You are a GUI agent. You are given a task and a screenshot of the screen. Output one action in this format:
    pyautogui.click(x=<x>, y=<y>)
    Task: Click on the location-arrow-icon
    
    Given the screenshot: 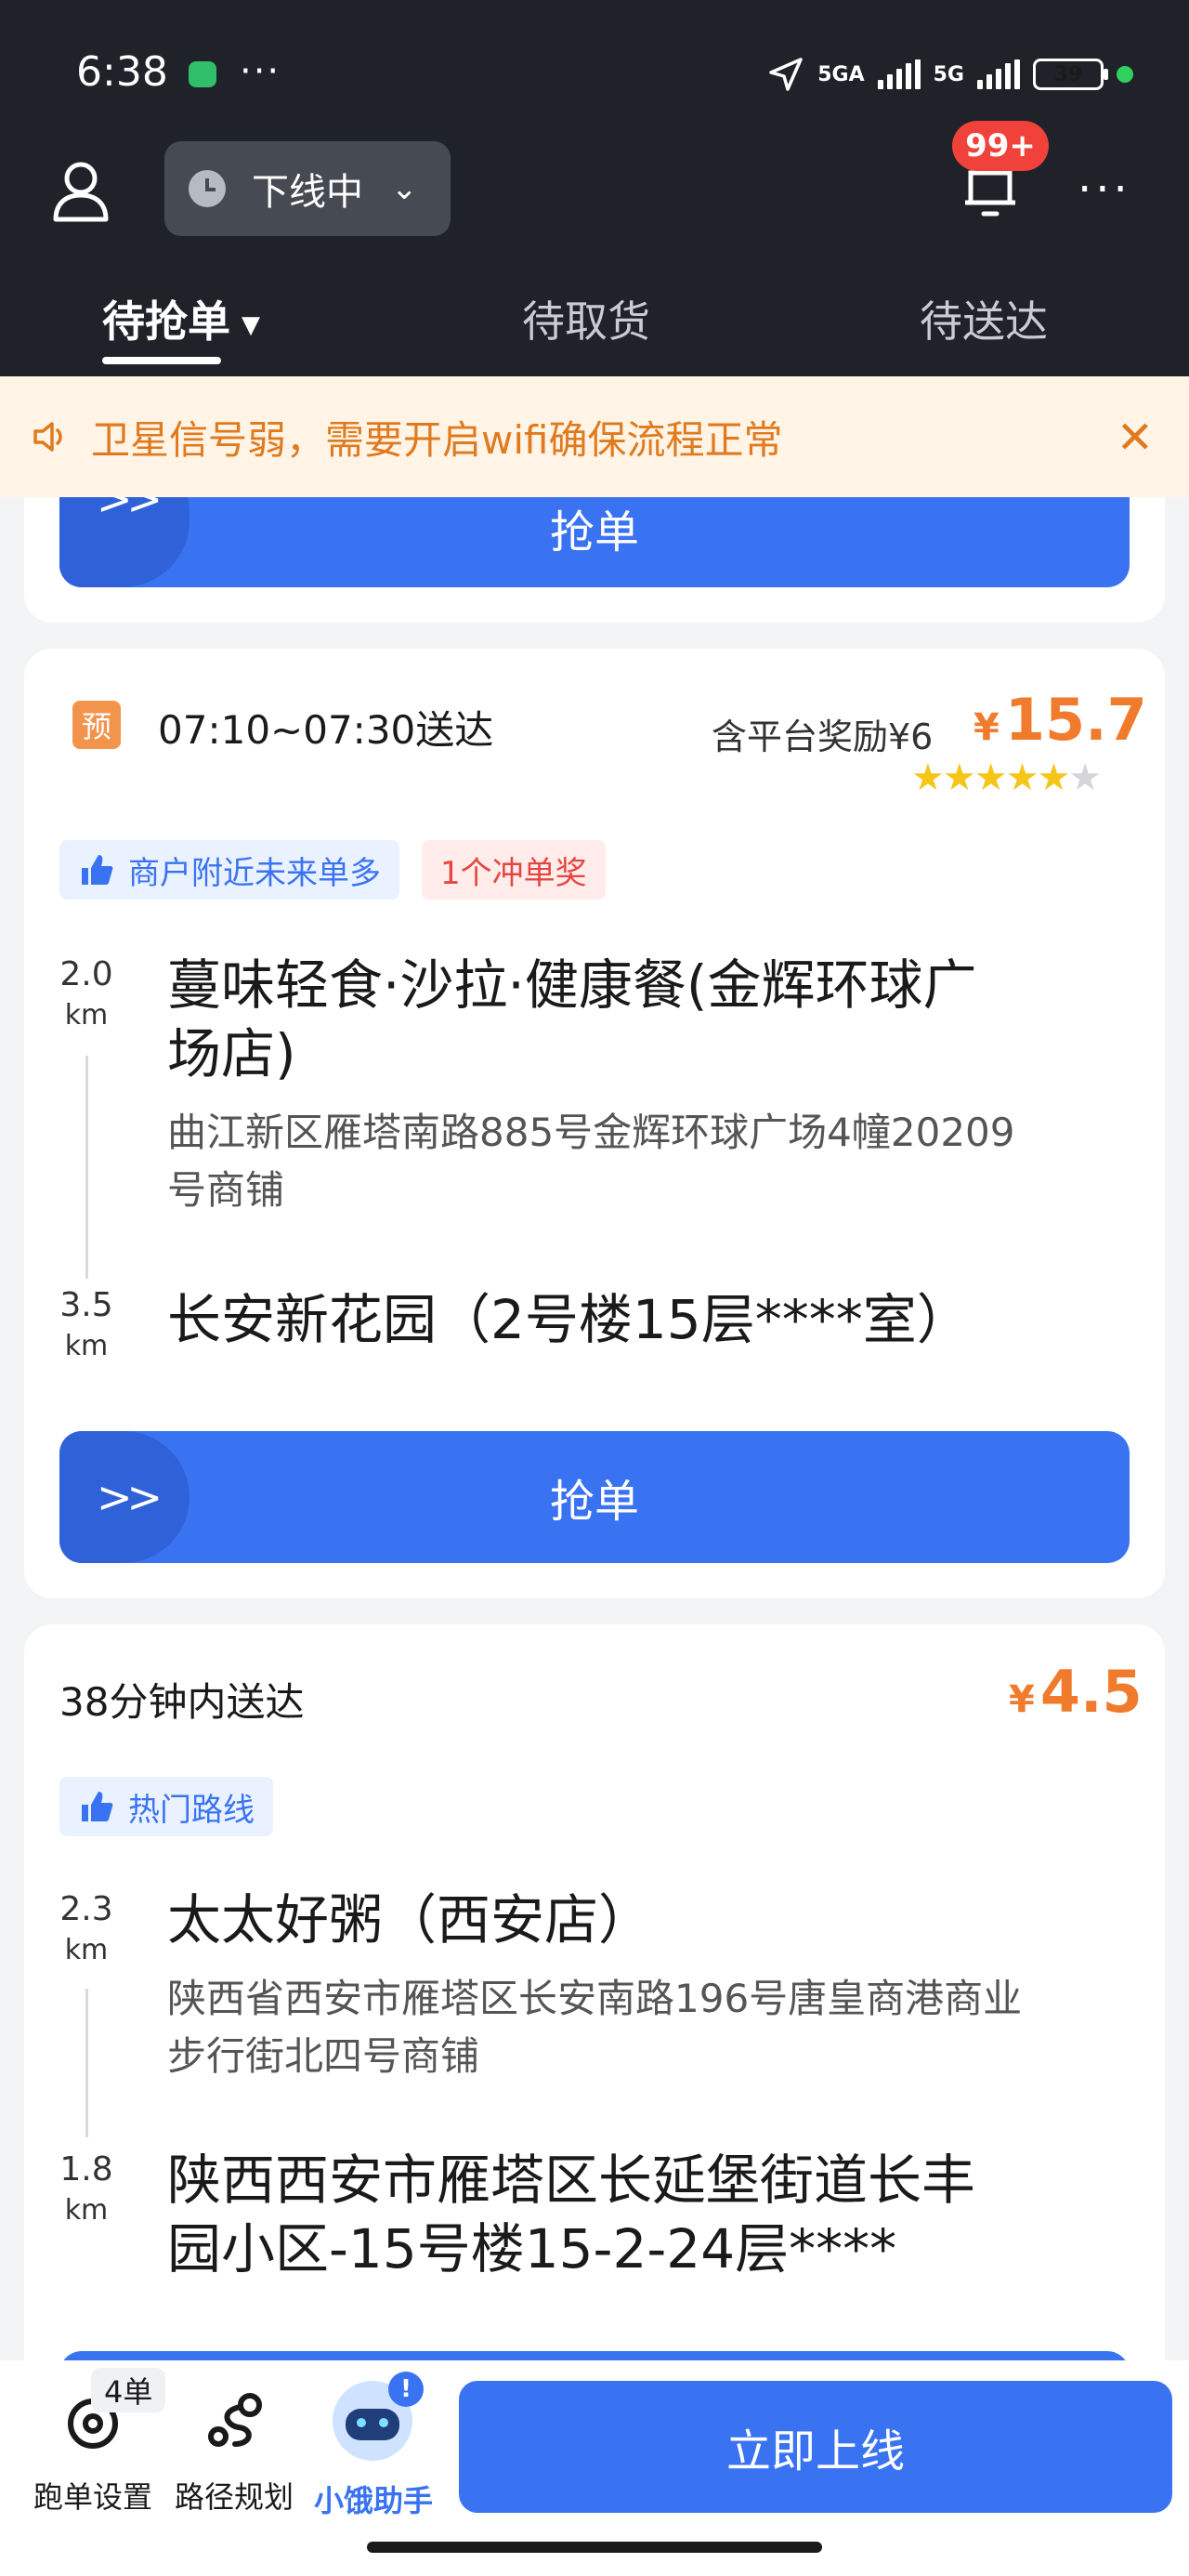 What is the action you would take?
    pyautogui.click(x=786, y=74)
    